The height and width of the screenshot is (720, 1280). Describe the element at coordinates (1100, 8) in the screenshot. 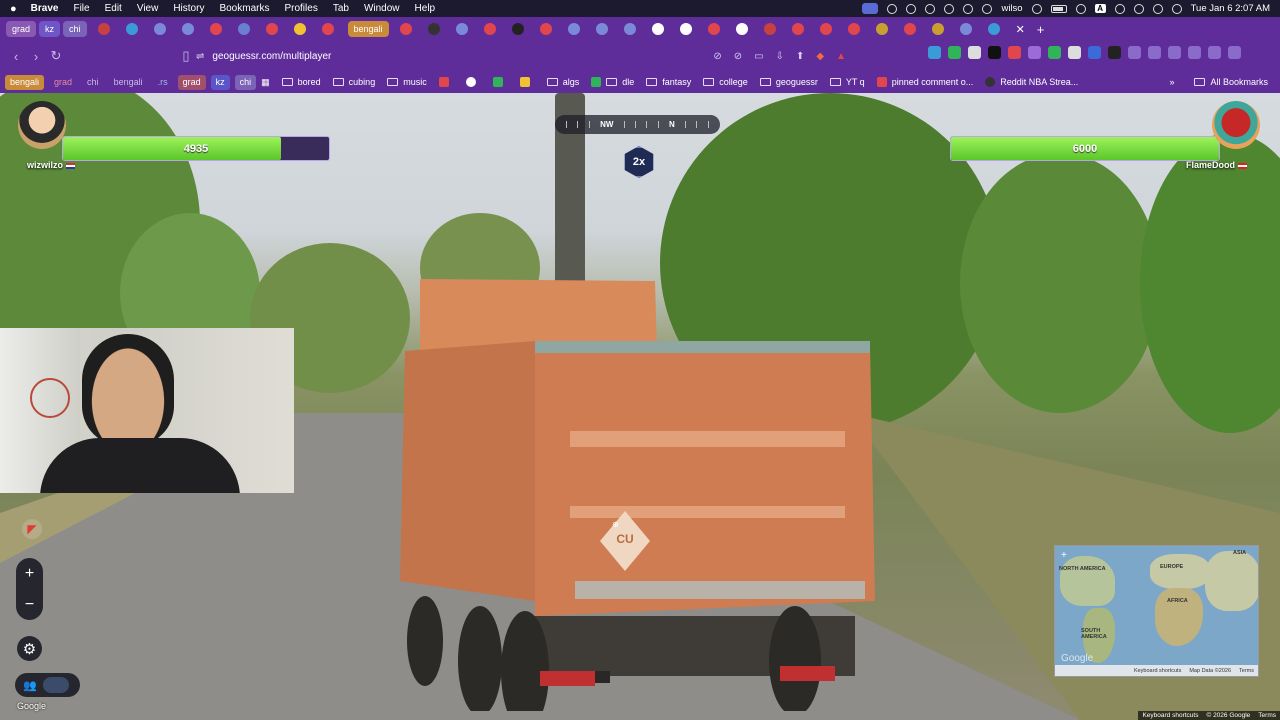

I see `input-source-icon: A` at that location.